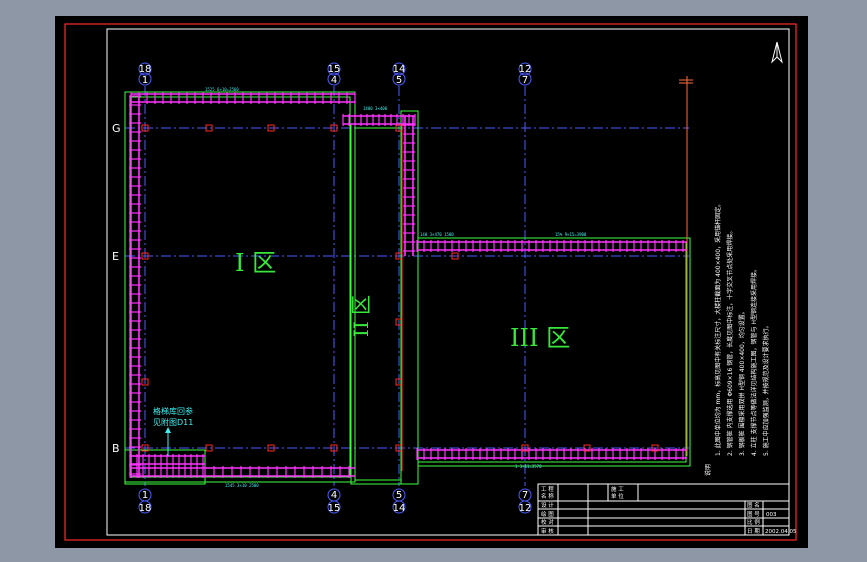  I want to click on tb-r3-3: 日 期, so click(753, 531).